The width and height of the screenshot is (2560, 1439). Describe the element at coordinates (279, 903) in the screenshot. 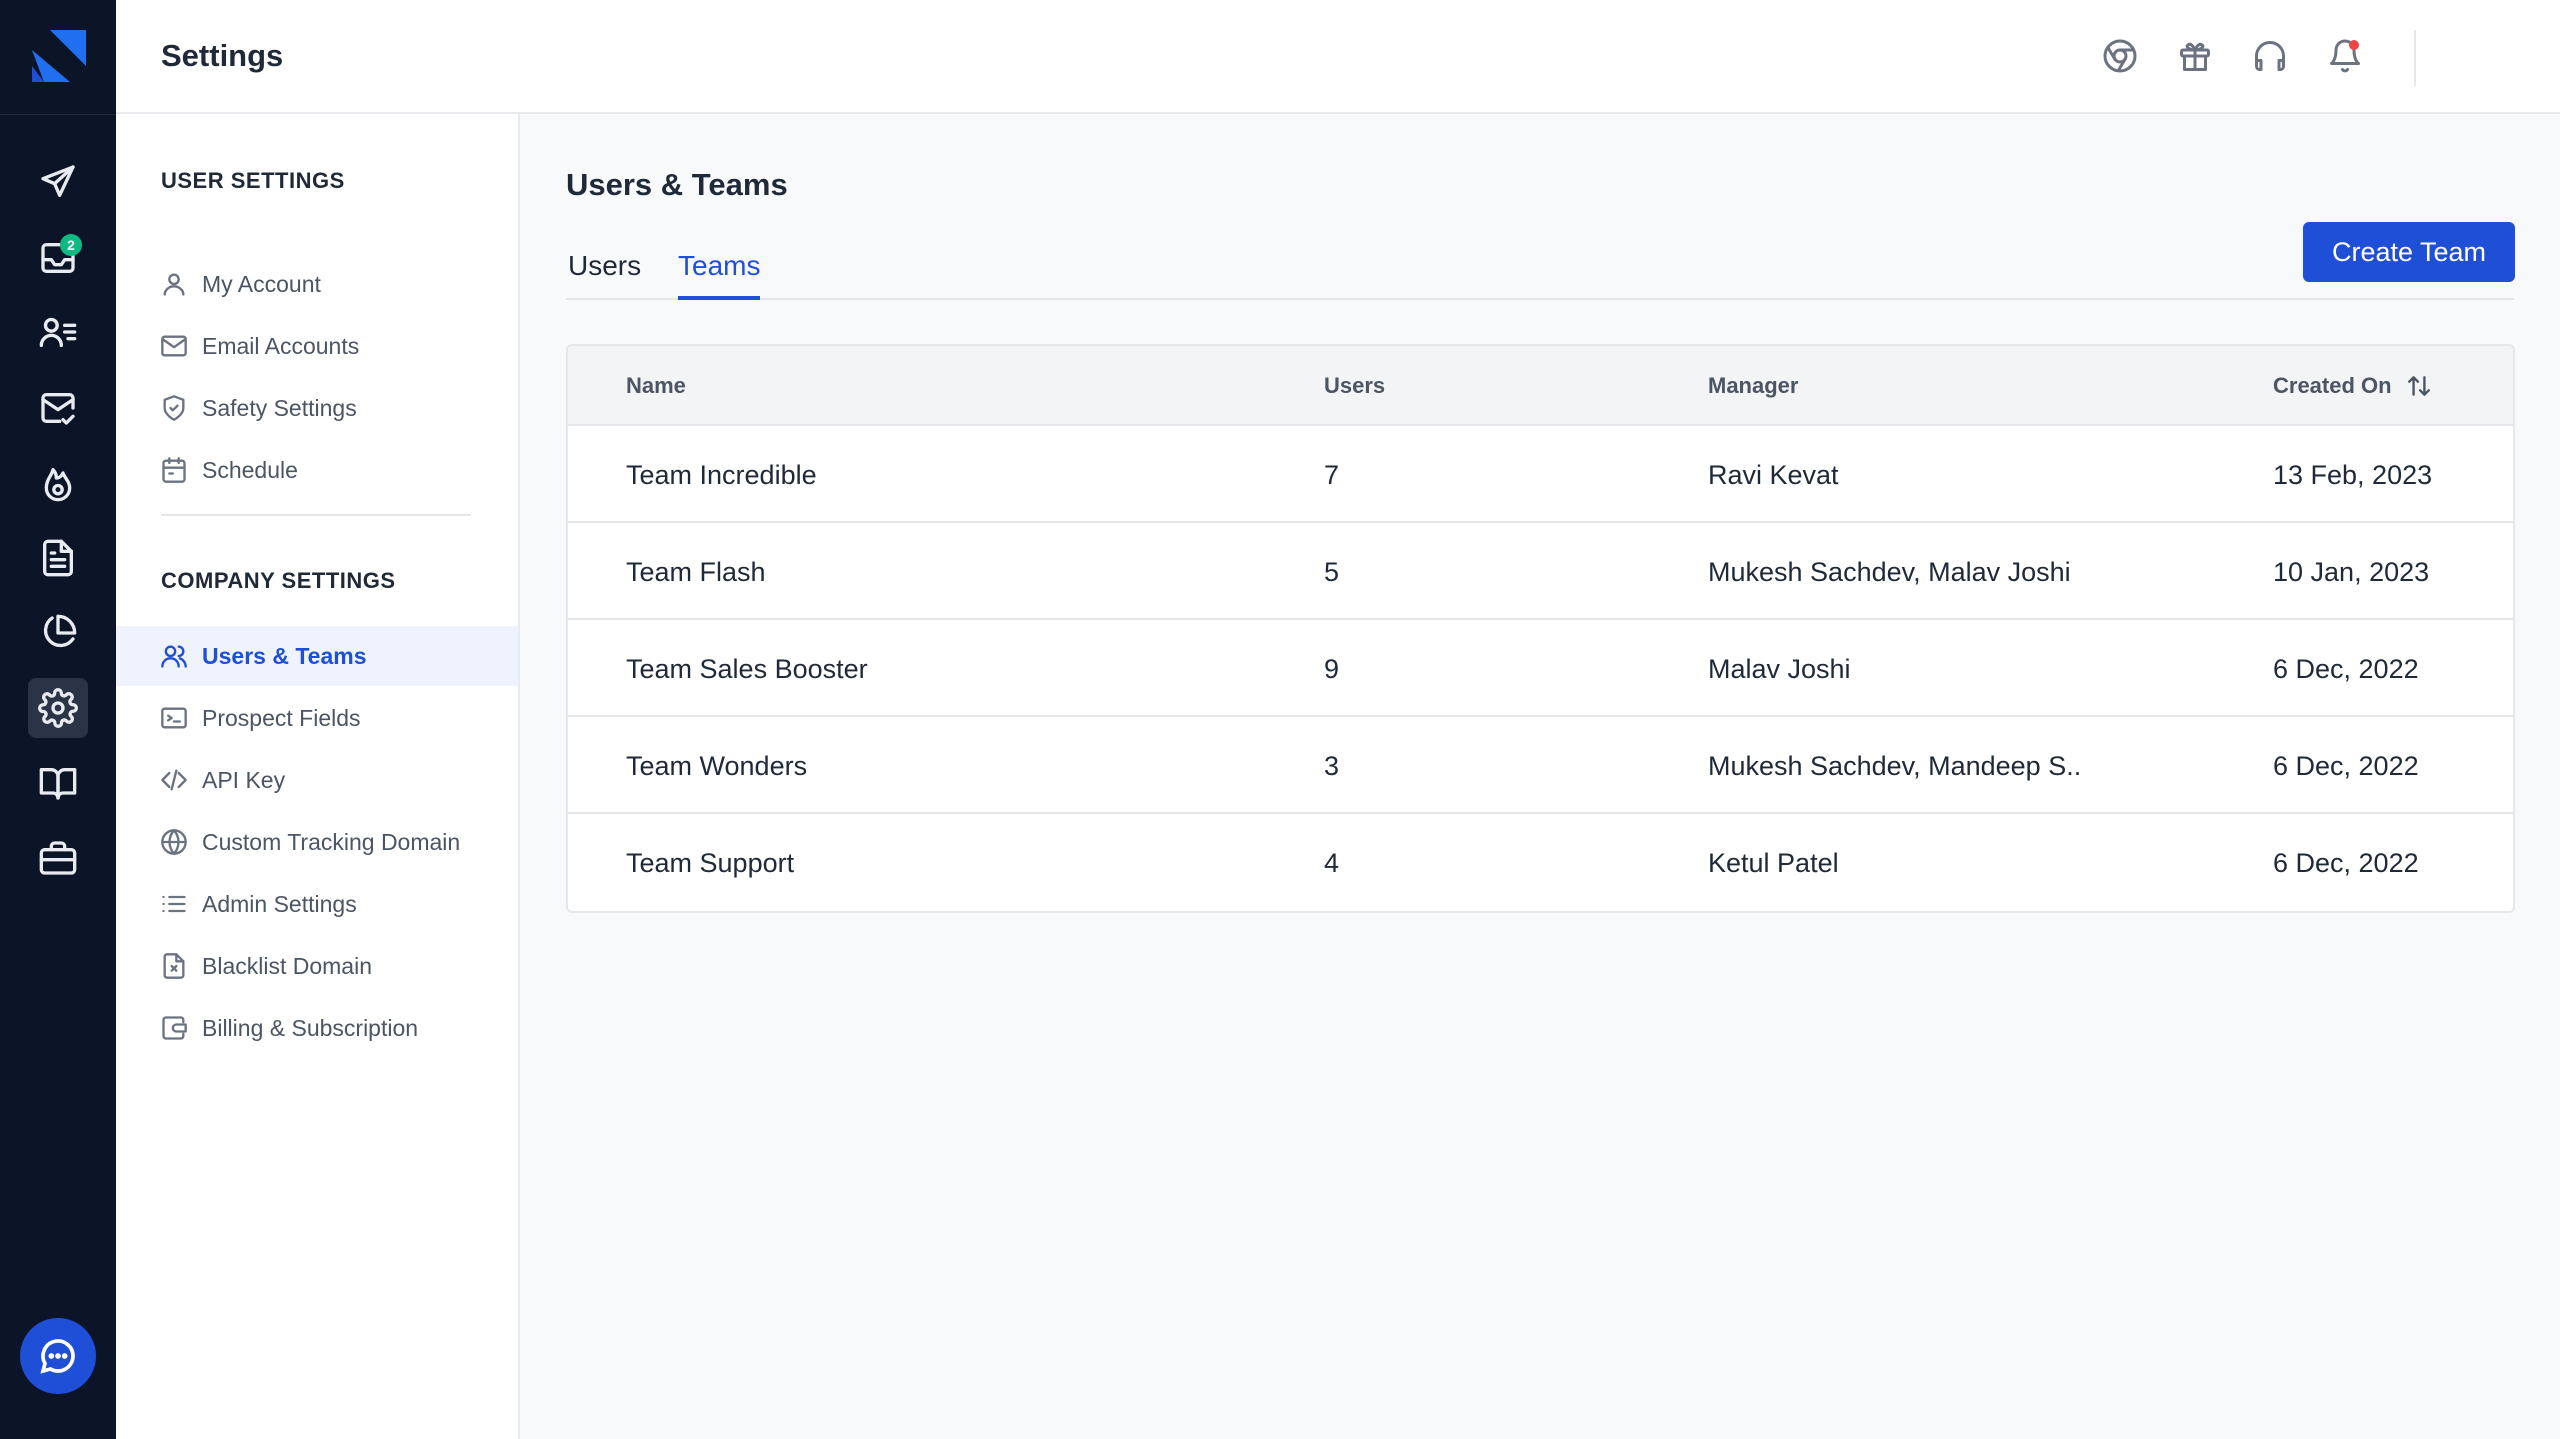

I see `sidebar-item-label: Admin Settings` at that location.